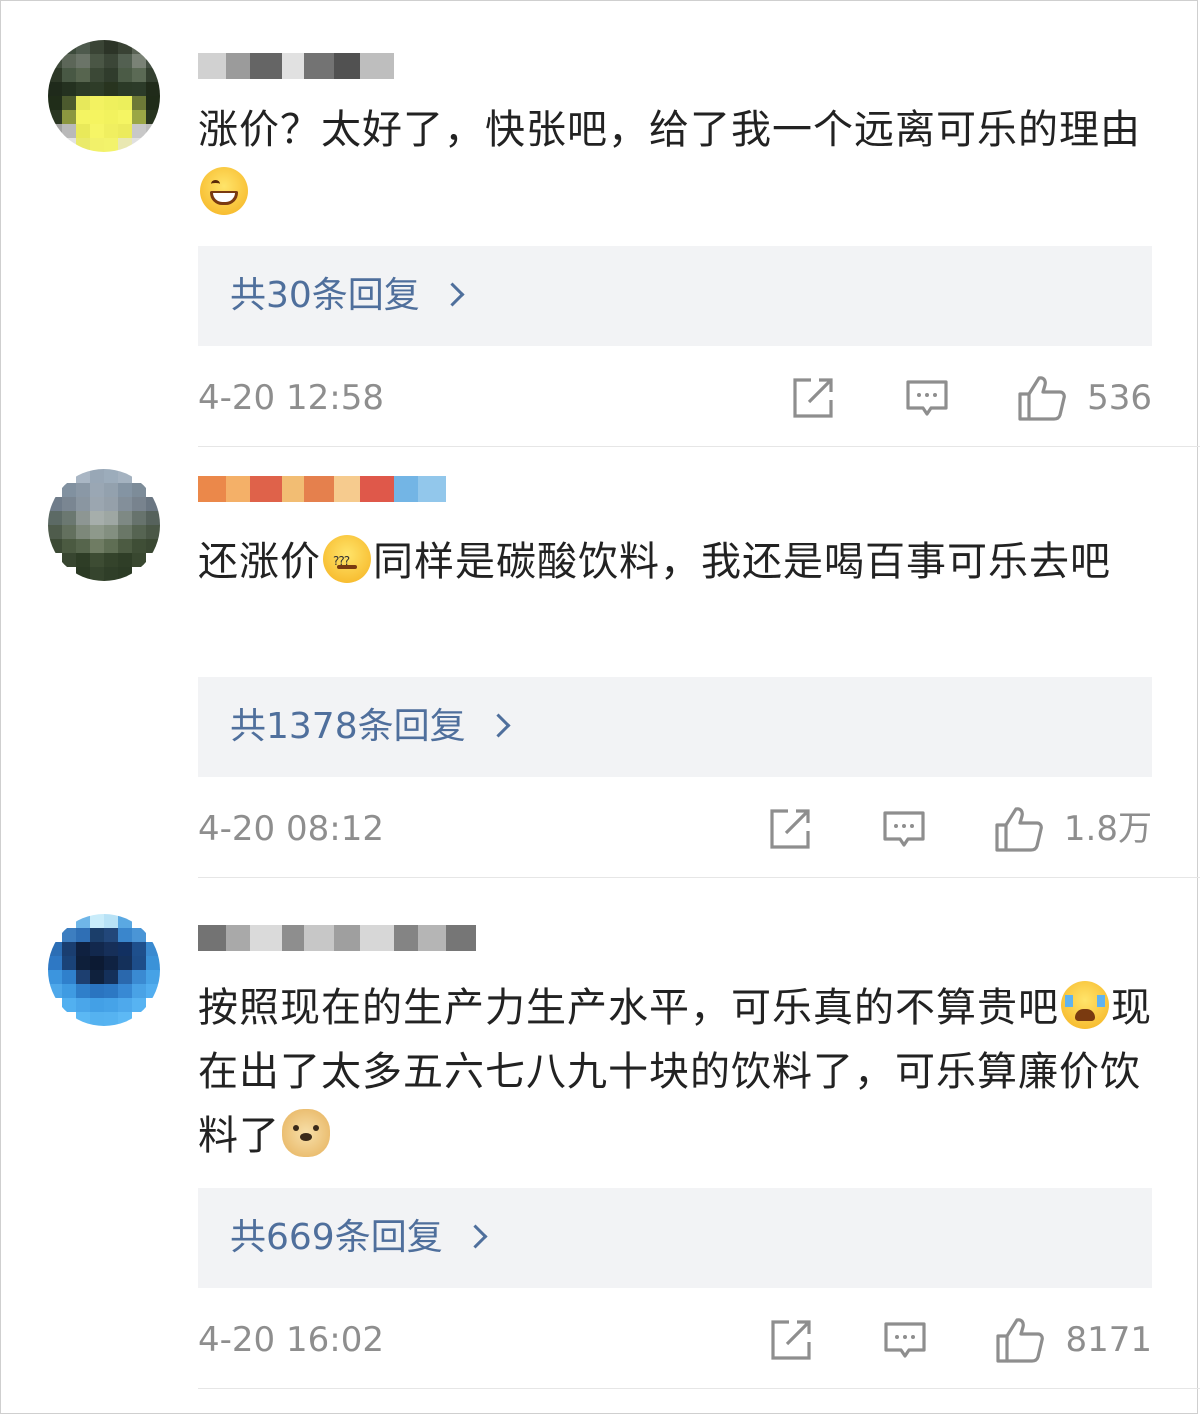 The image size is (1200, 1416). What do you see at coordinates (675, 296) in the screenshot?
I see `replies-button: 共30条回复` at bounding box center [675, 296].